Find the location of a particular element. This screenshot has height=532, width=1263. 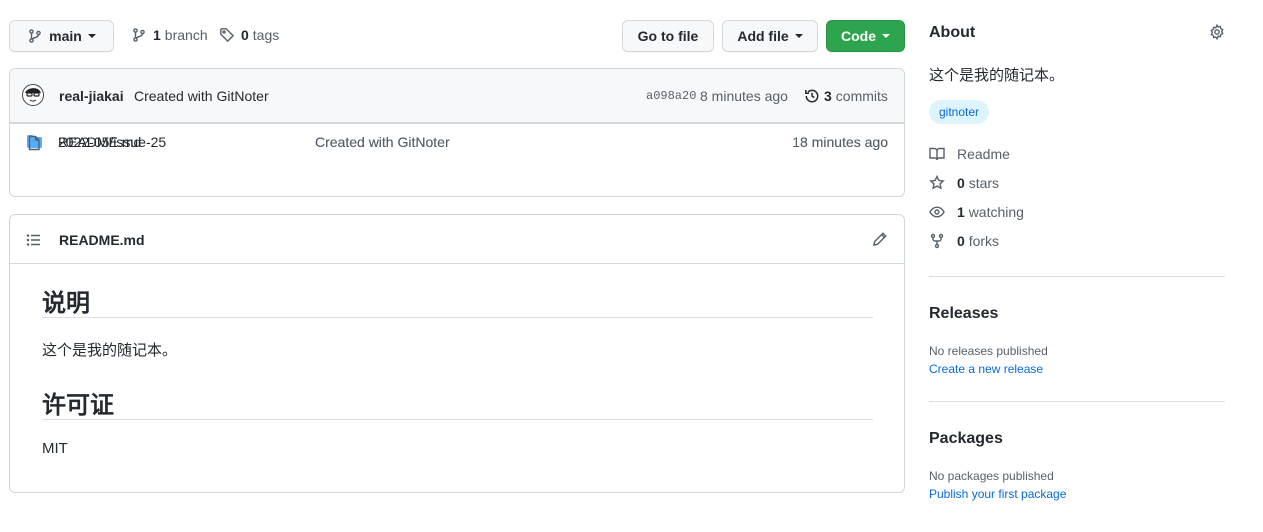

file-commit-message: Created with GitNoter is located at coordinates (382, 142).